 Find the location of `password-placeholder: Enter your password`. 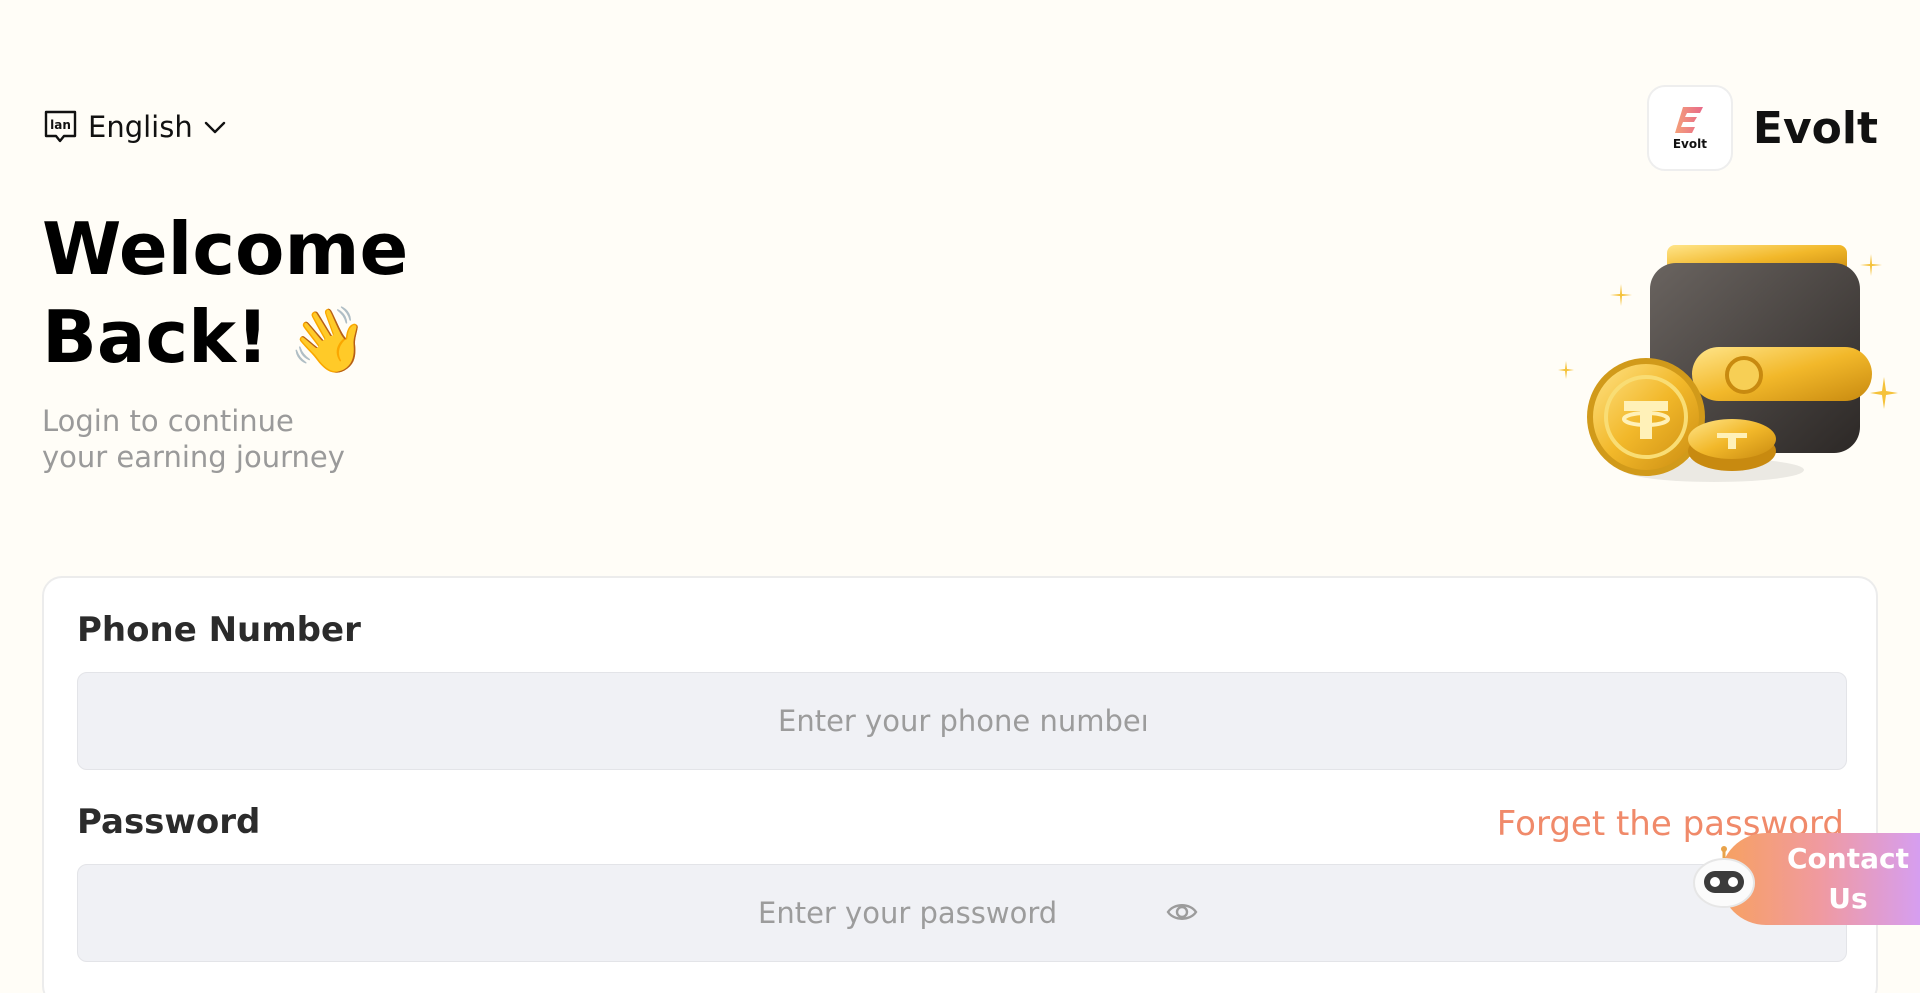

password-placeholder: Enter your password is located at coordinates (908, 913).